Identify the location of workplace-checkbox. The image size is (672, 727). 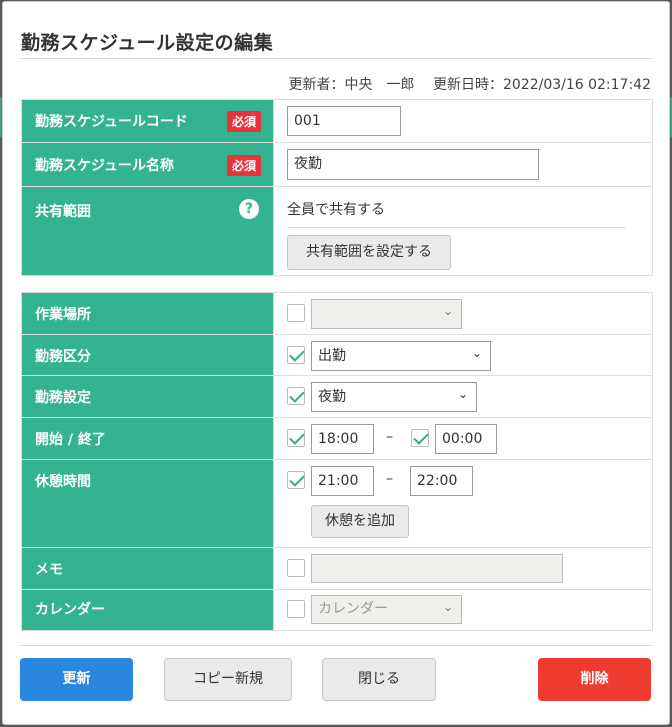
(296, 313).